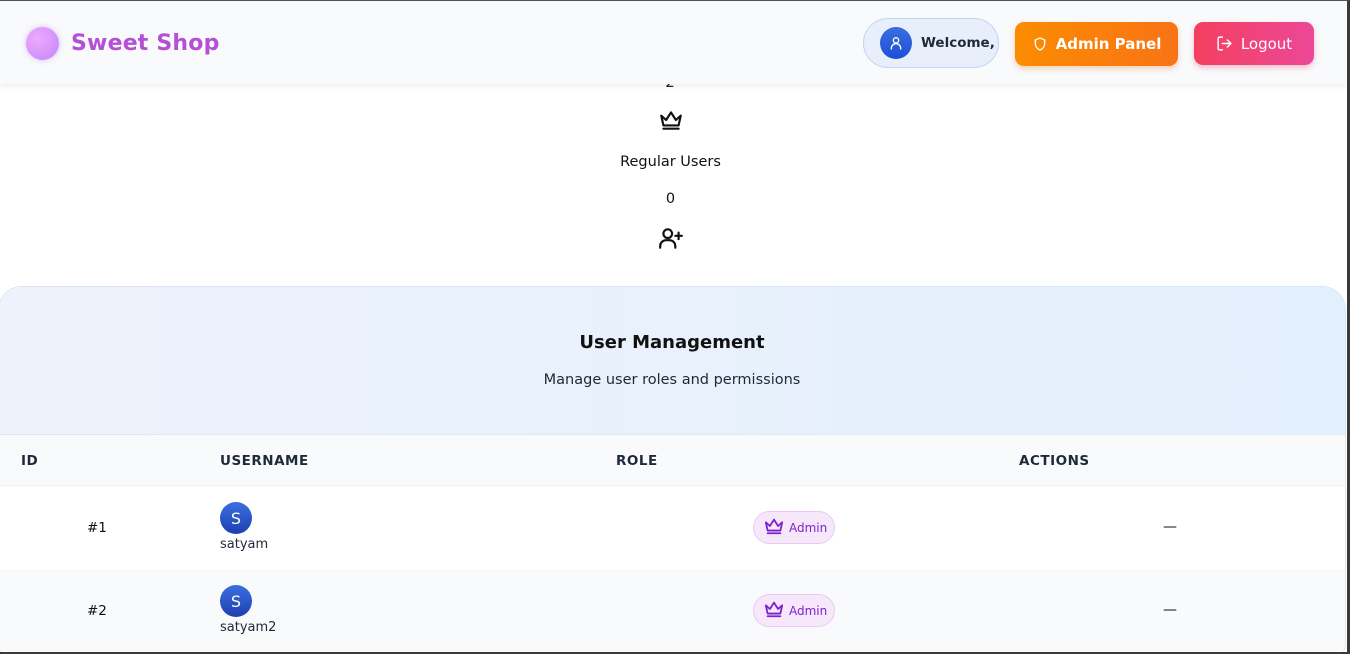 This screenshot has width=1350, height=654. I want to click on welcome-chip: Welcome,, so click(931, 43).